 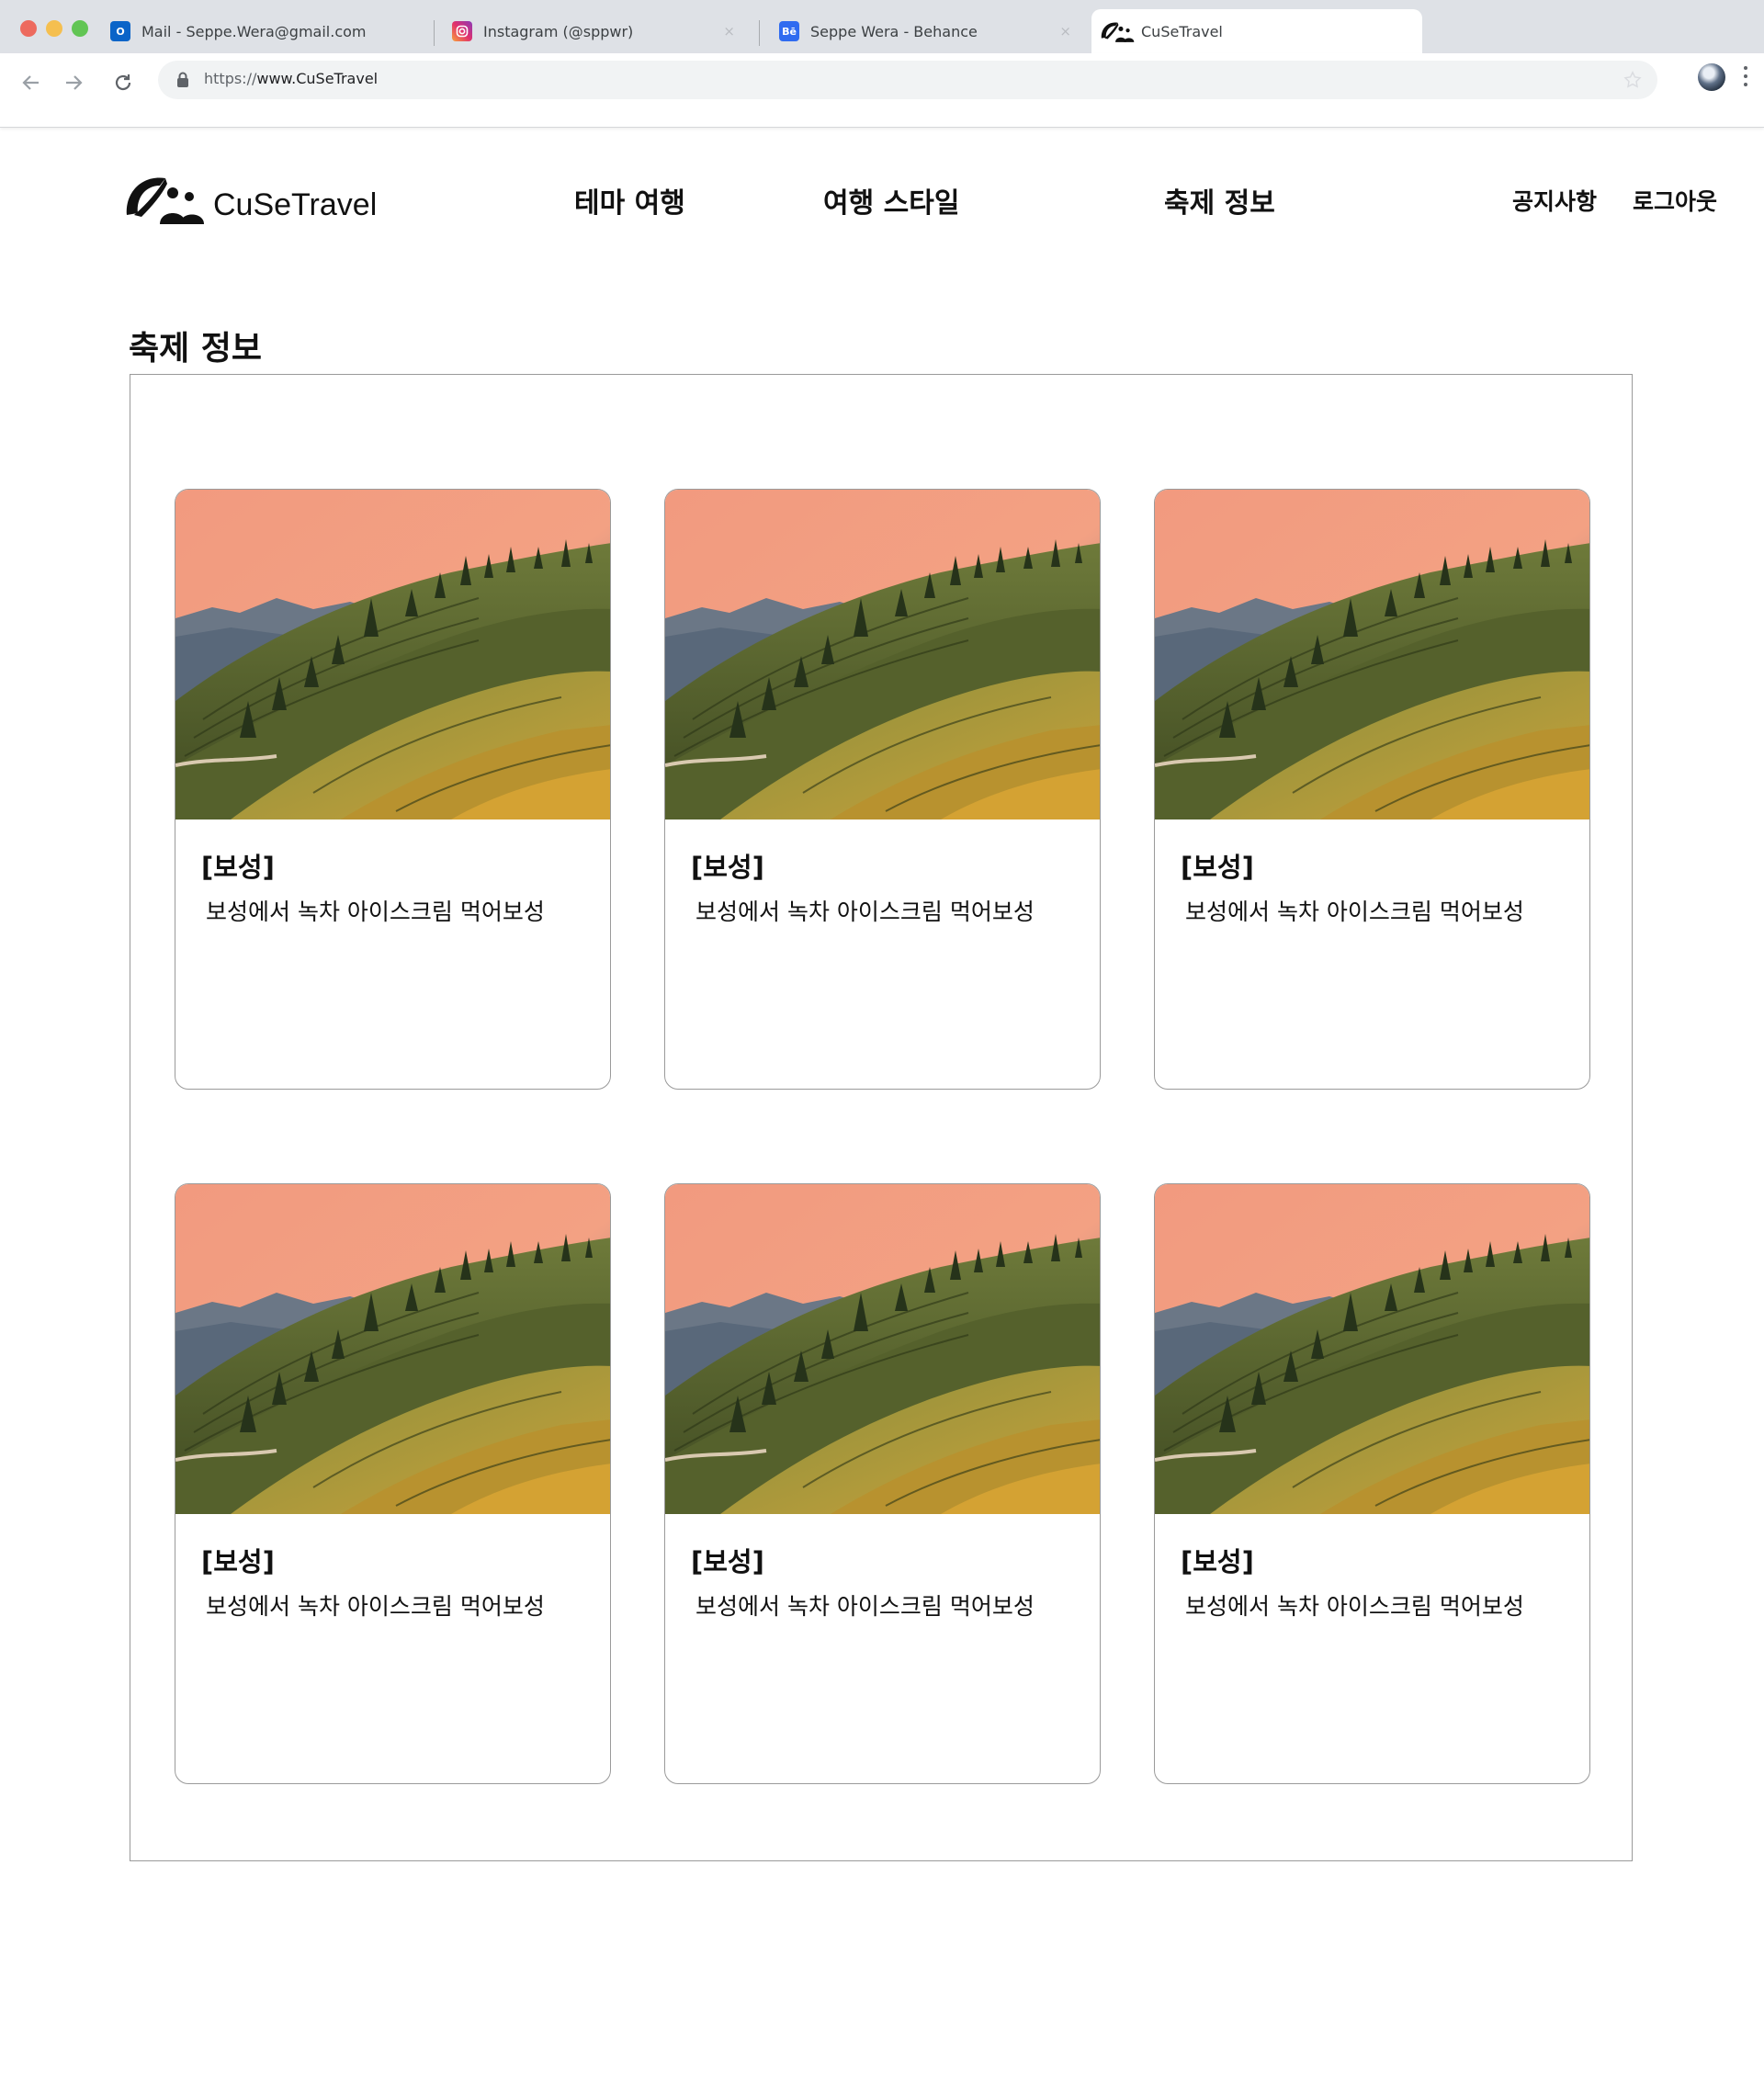 I want to click on window-minimize-button, so click(x=54, y=28).